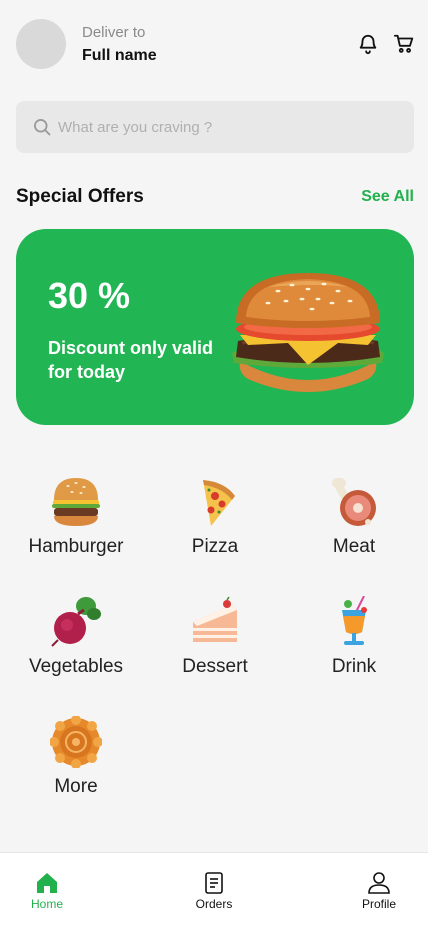  I want to click on category-meat: Meat, so click(354, 526).